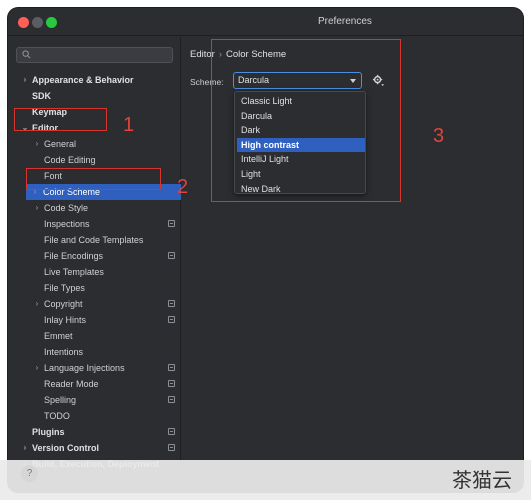 This screenshot has width=531, height=500. I want to click on sidebar-item-label: File Encodings, so click(74, 256).